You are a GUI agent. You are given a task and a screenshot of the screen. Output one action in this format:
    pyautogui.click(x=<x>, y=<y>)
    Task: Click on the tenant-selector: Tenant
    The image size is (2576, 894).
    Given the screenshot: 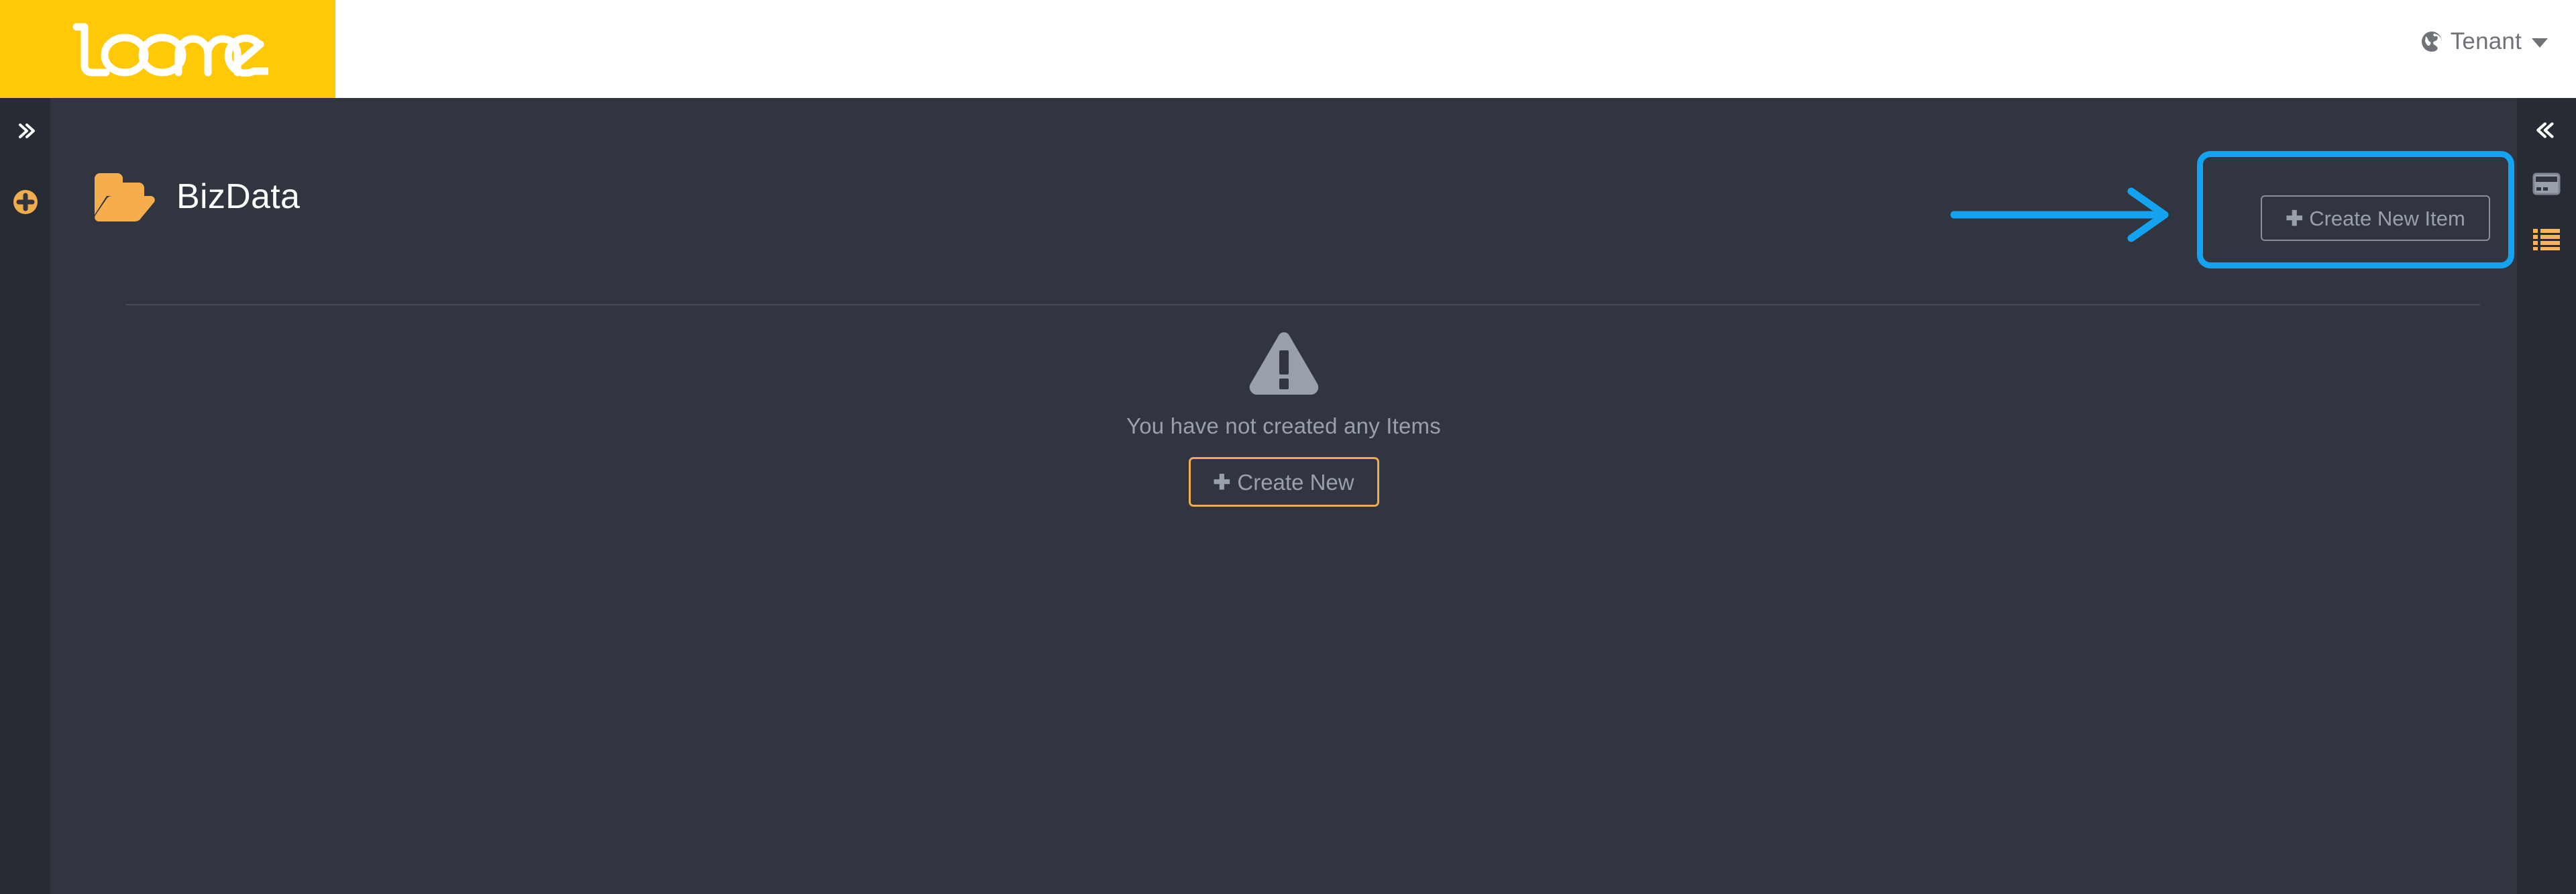 What is the action you would take?
    pyautogui.click(x=2484, y=41)
    